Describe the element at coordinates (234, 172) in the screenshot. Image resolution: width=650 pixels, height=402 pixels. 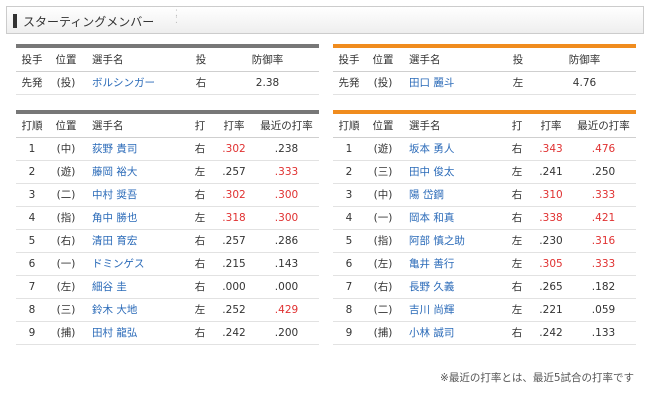
I see `batting-avg: .257` at that location.